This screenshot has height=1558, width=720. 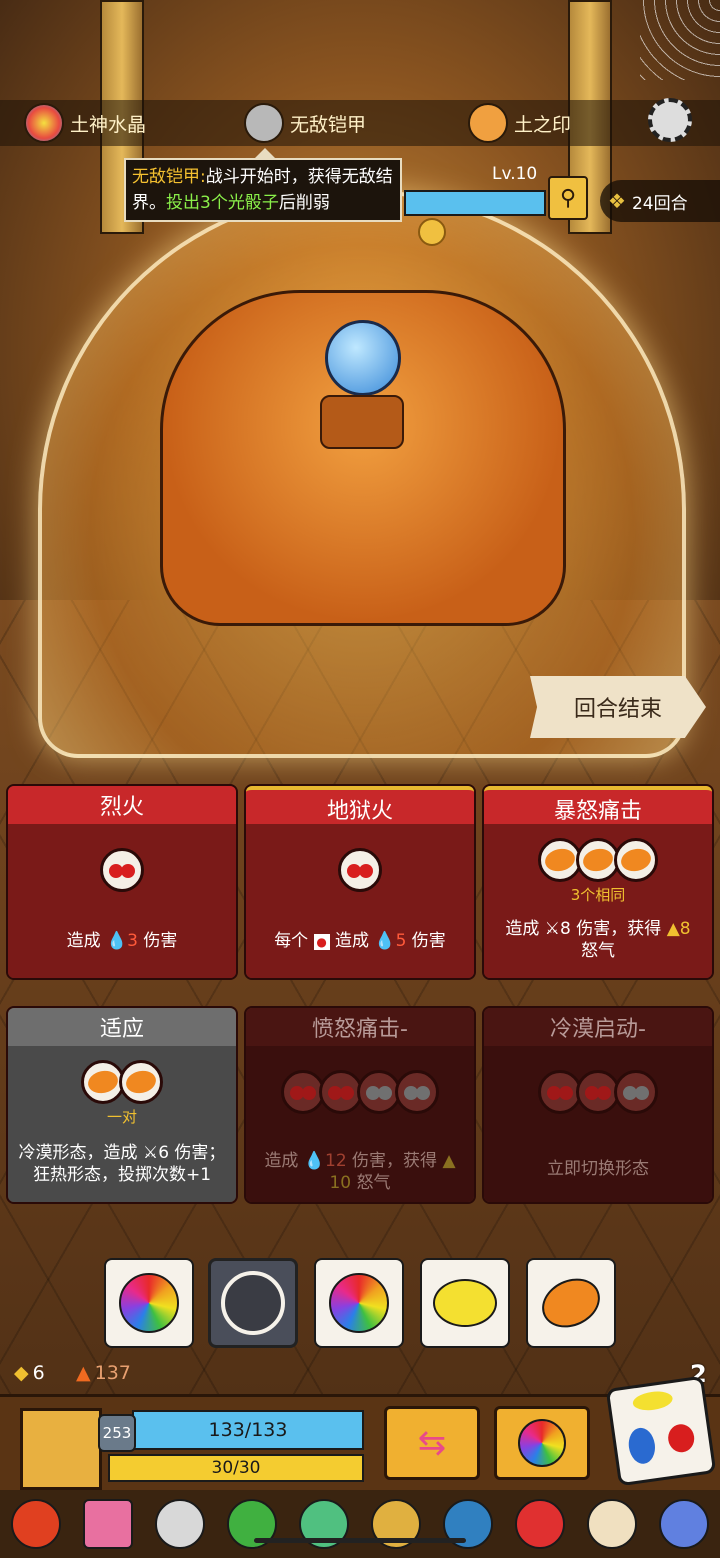 I want to click on earth-seal-icon, so click(x=488, y=123).